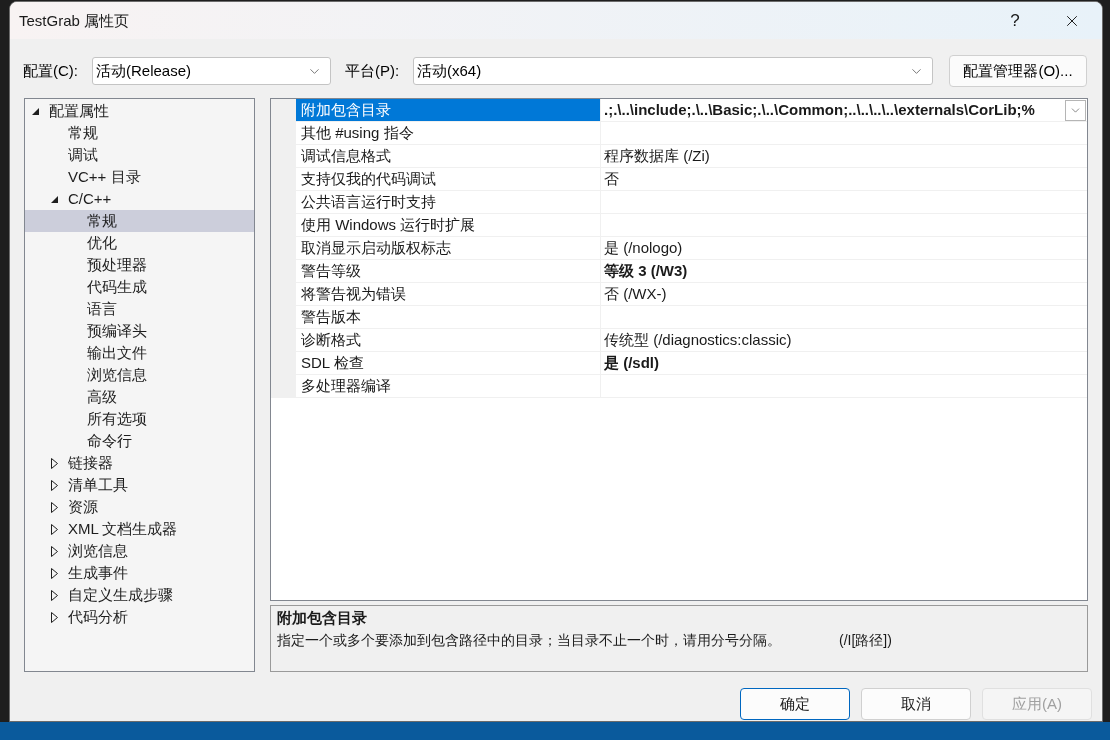 The width and height of the screenshot is (1110, 740). Describe the element at coordinates (865, 640) in the screenshot. I see `switch-text: (/I[路径])` at that location.